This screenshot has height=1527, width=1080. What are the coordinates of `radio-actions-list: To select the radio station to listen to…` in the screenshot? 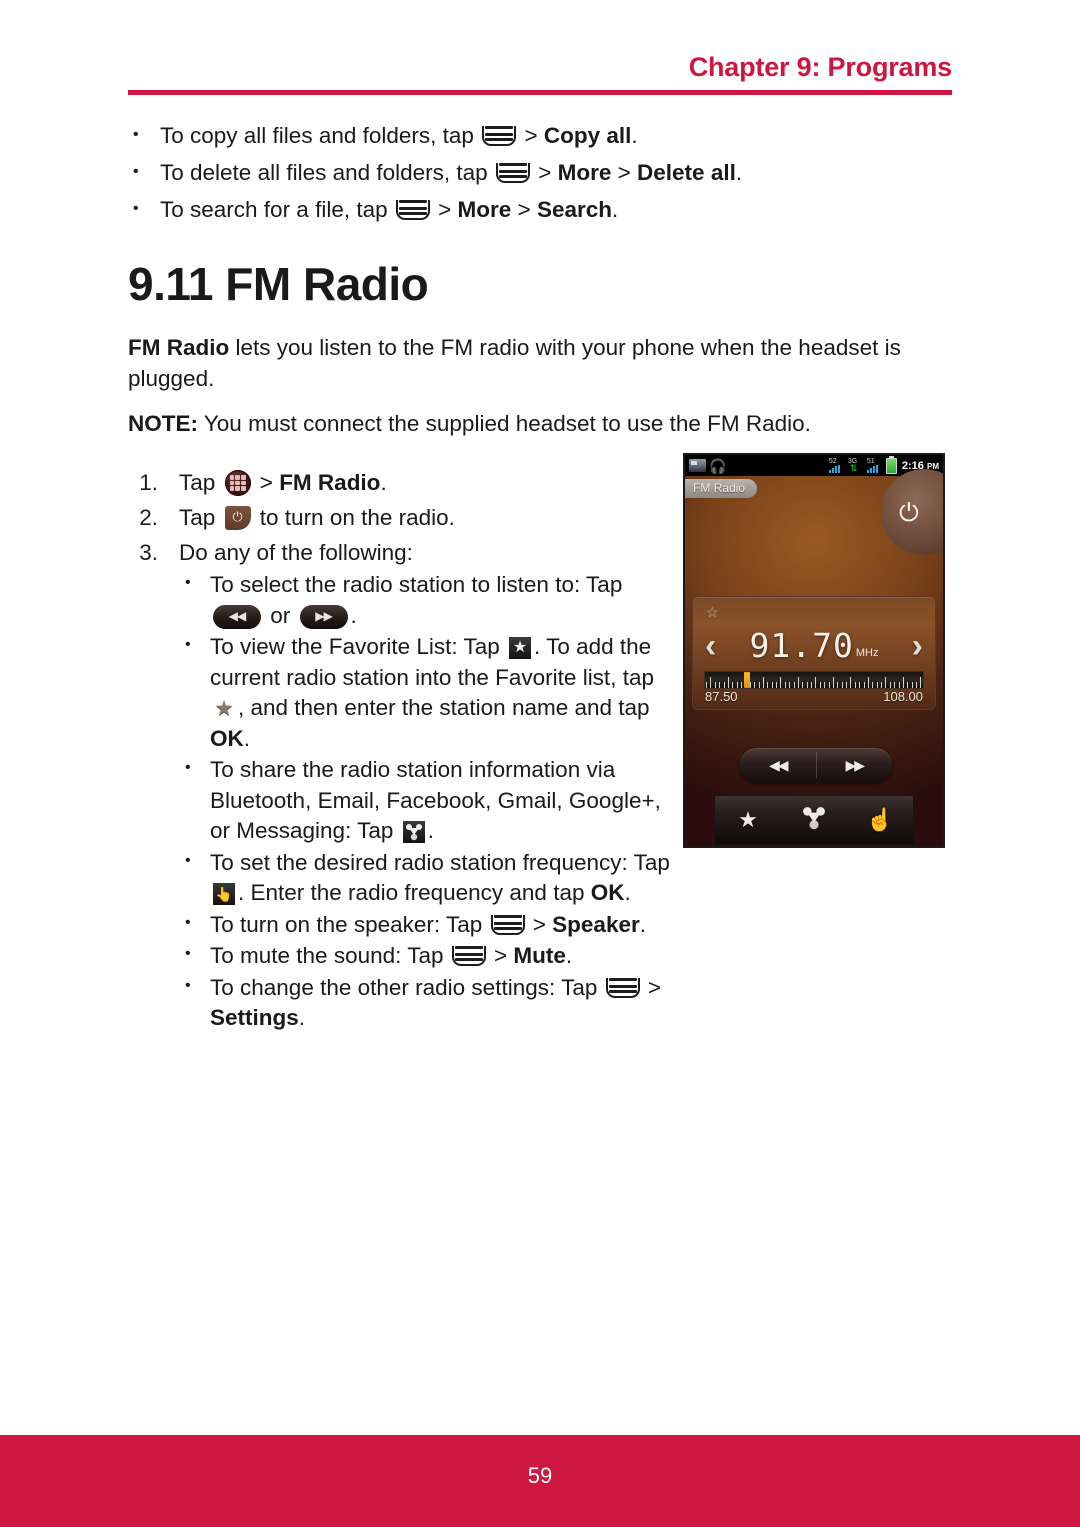 It's located at (429, 801).